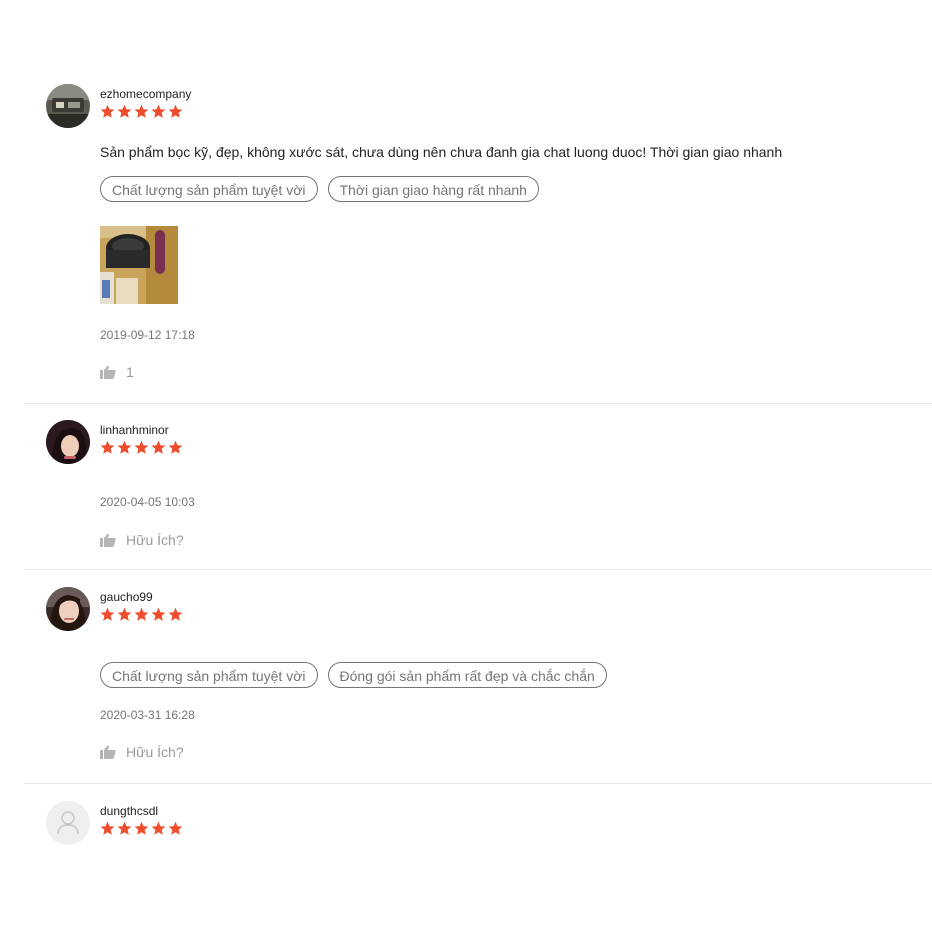 This screenshot has width=932, height=932. I want to click on review-tag: Đóng gói sản phẩm rất đẹp và chắc chắn, so click(467, 675).